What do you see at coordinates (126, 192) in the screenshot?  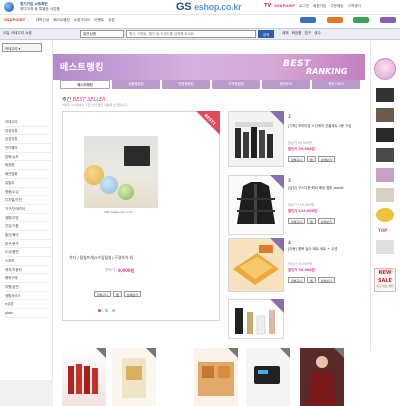 I see `yarn-ball-image` at bounding box center [126, 192].